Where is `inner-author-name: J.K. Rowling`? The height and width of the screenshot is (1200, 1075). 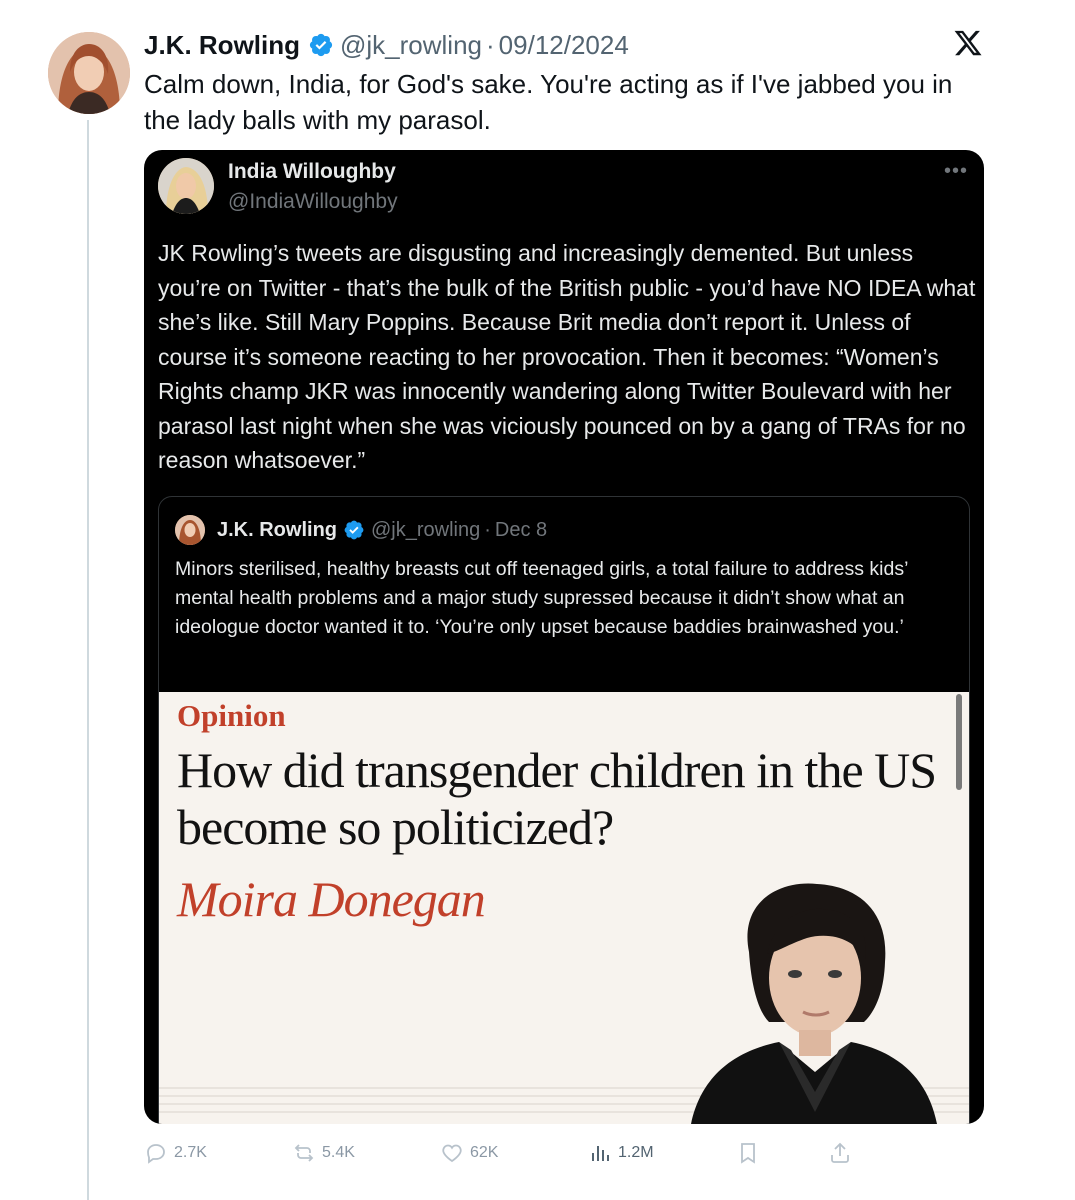 inner-author-name: J.K. Rowling is located at coordinates (277, 530).